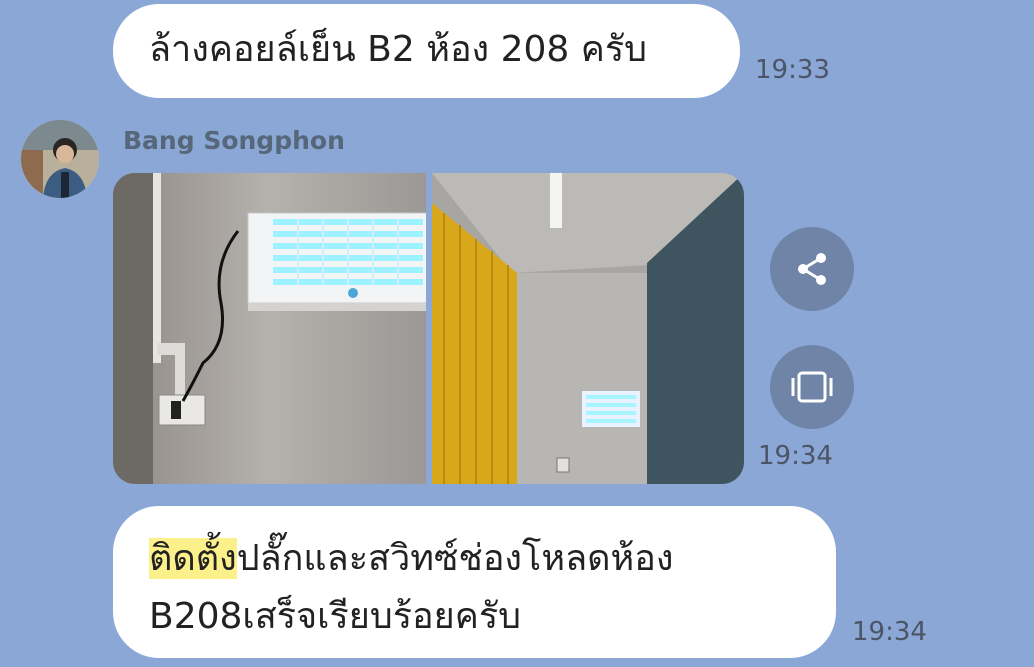 This screenshot has width=1034, height=667. Describe the element at coordinates (60, 159) in the screenshot. I see `avatar` at that location.